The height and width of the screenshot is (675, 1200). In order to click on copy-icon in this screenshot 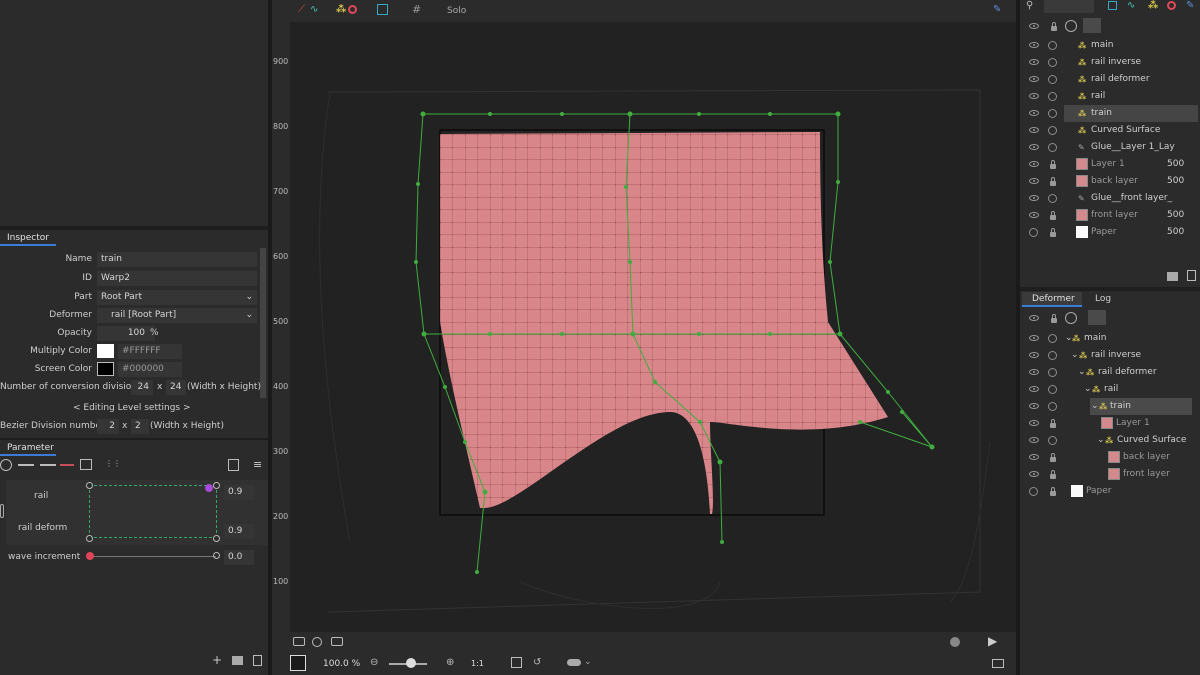, I will do `click(233, 465)`.